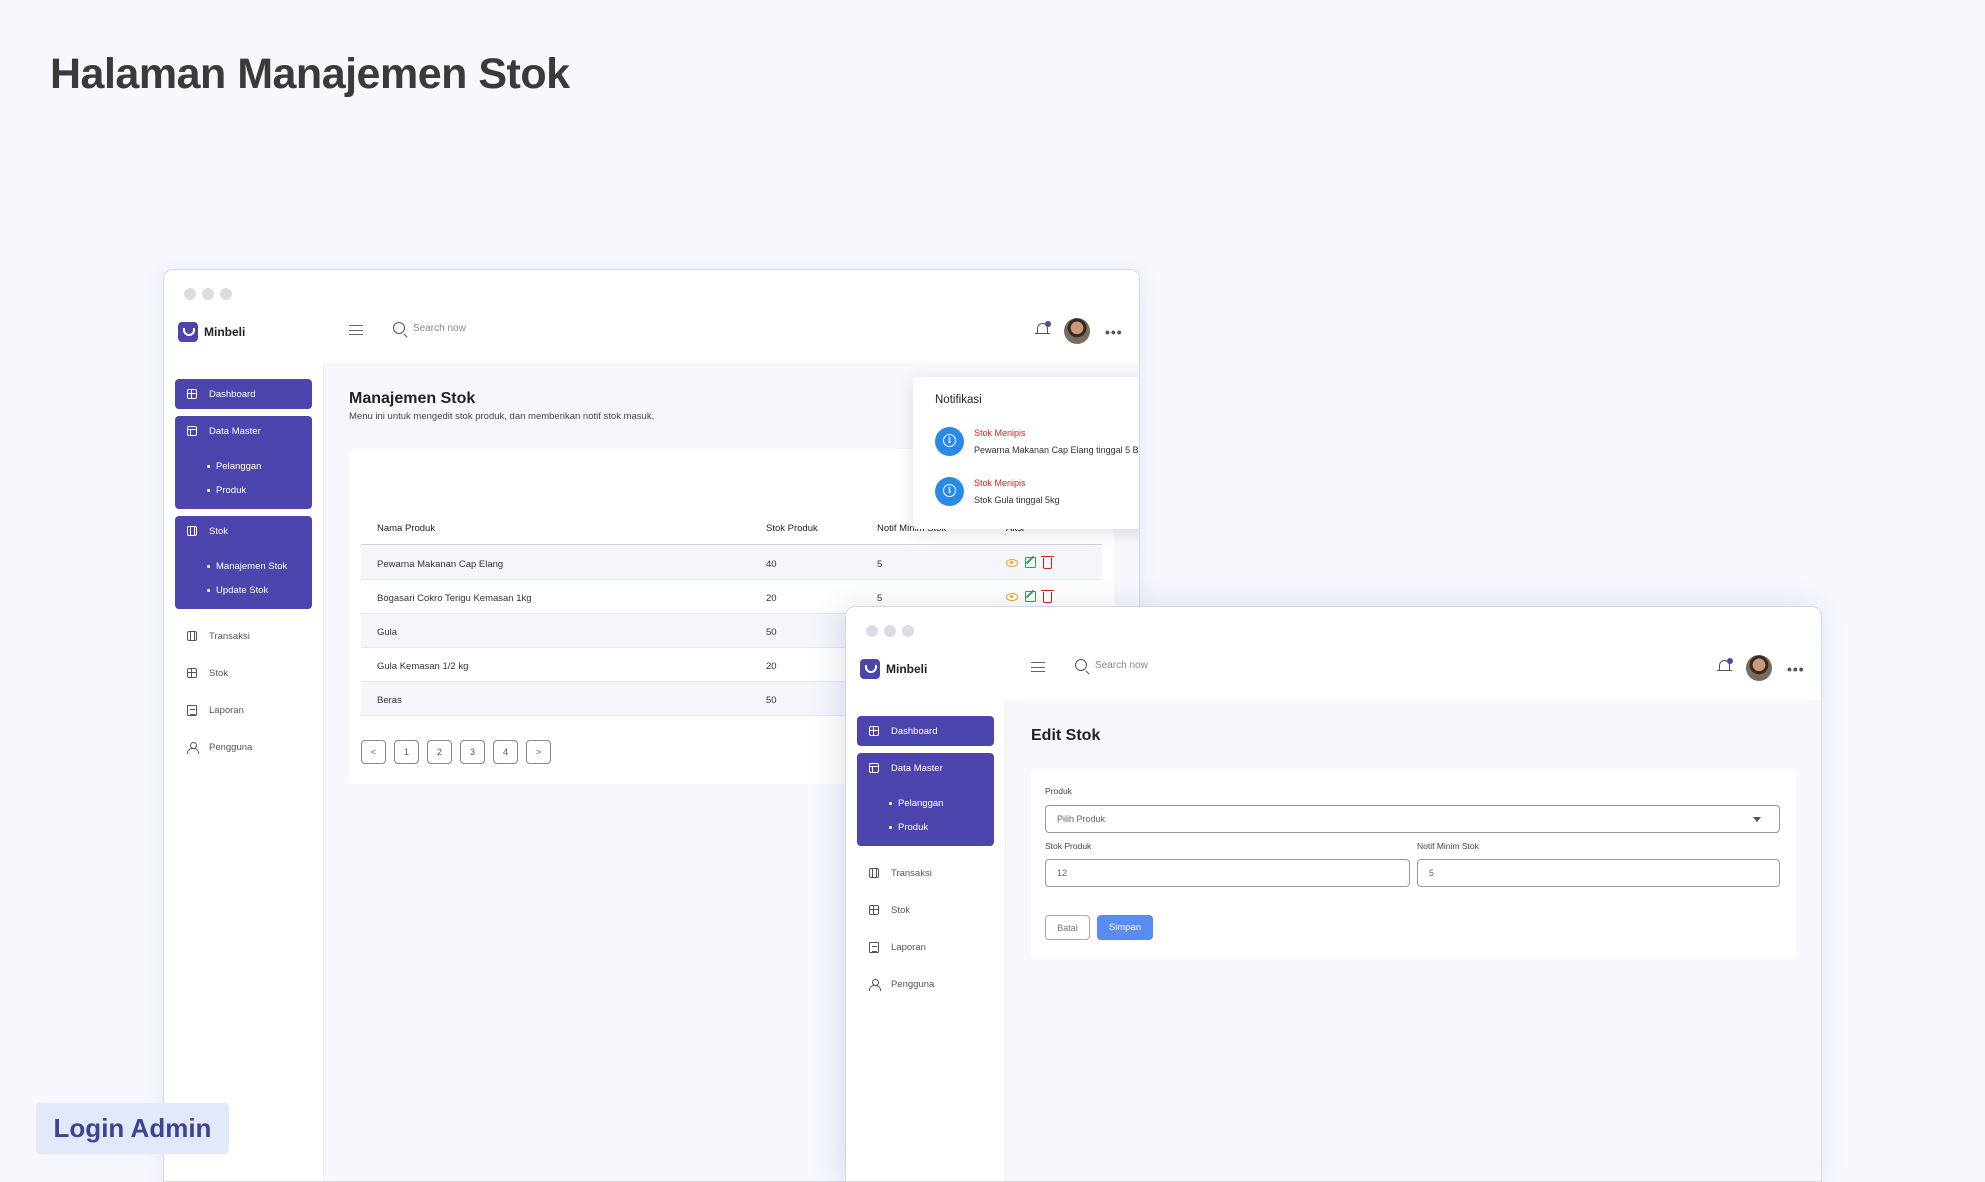 The height and width of the screenshot is (1182, 1985). Describe the element at coordinates (771, 564) in the screenshot. I see `cell-stock: 40` at that location.